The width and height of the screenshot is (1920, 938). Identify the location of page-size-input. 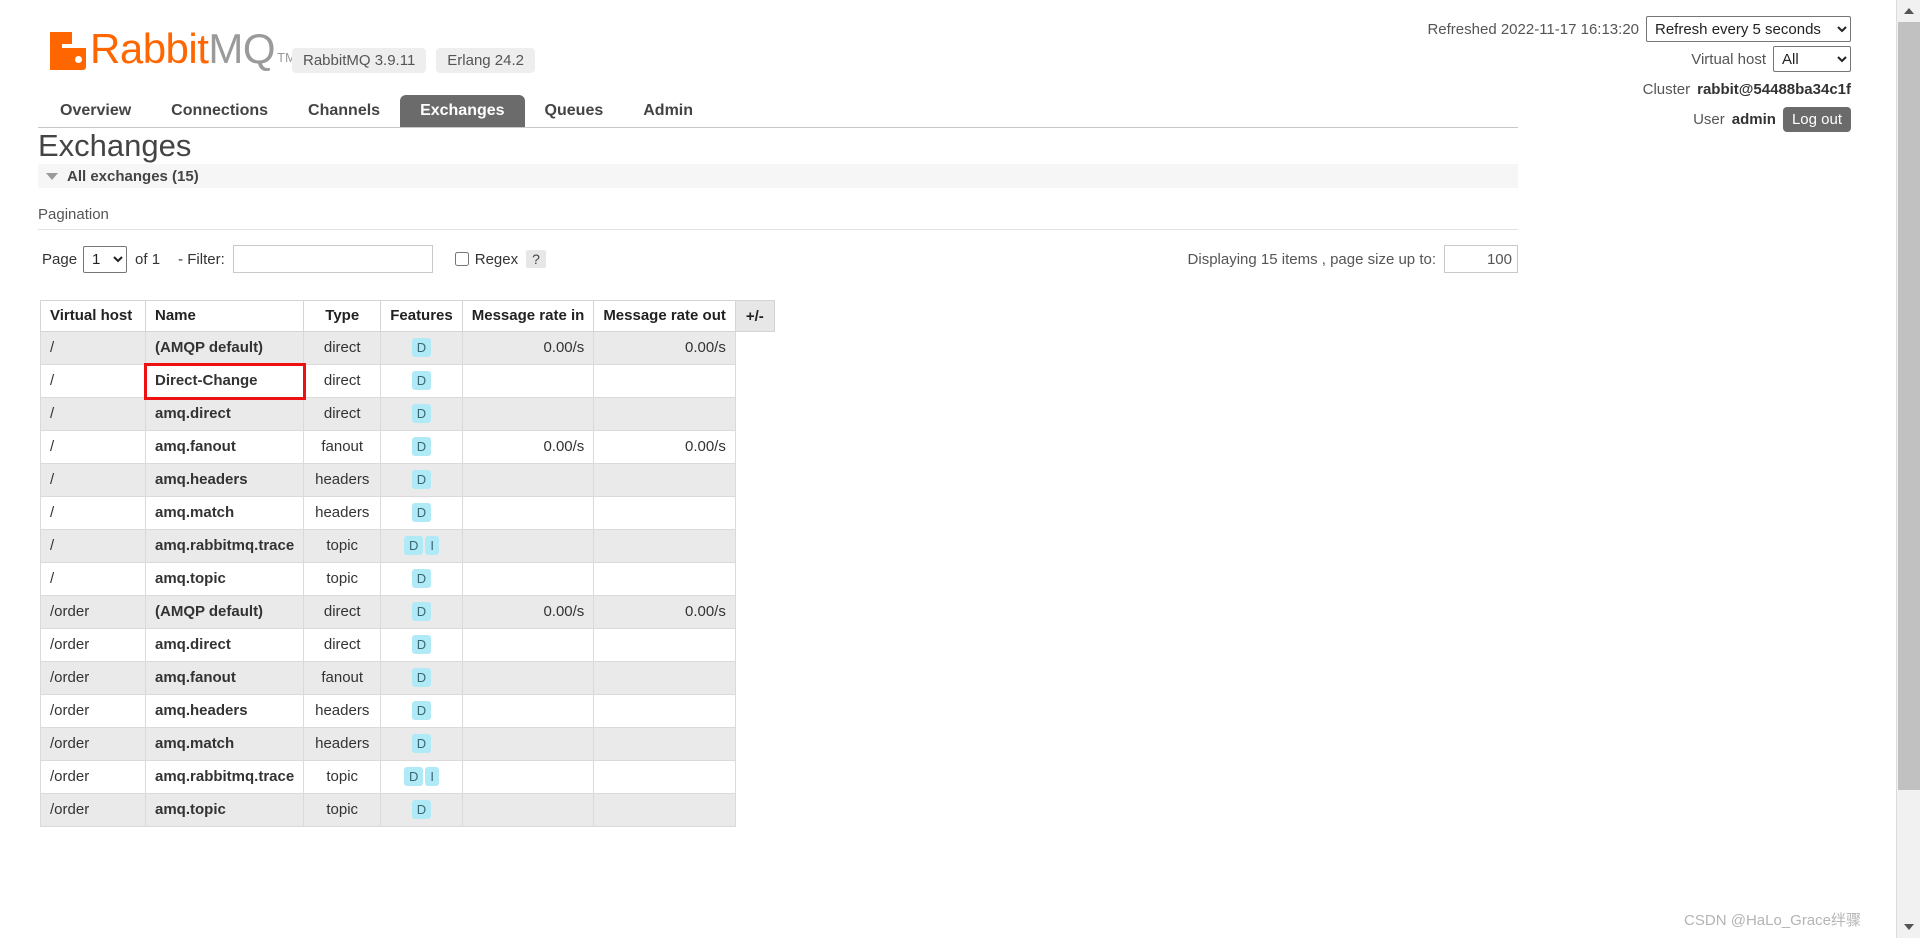
(1481, 259).